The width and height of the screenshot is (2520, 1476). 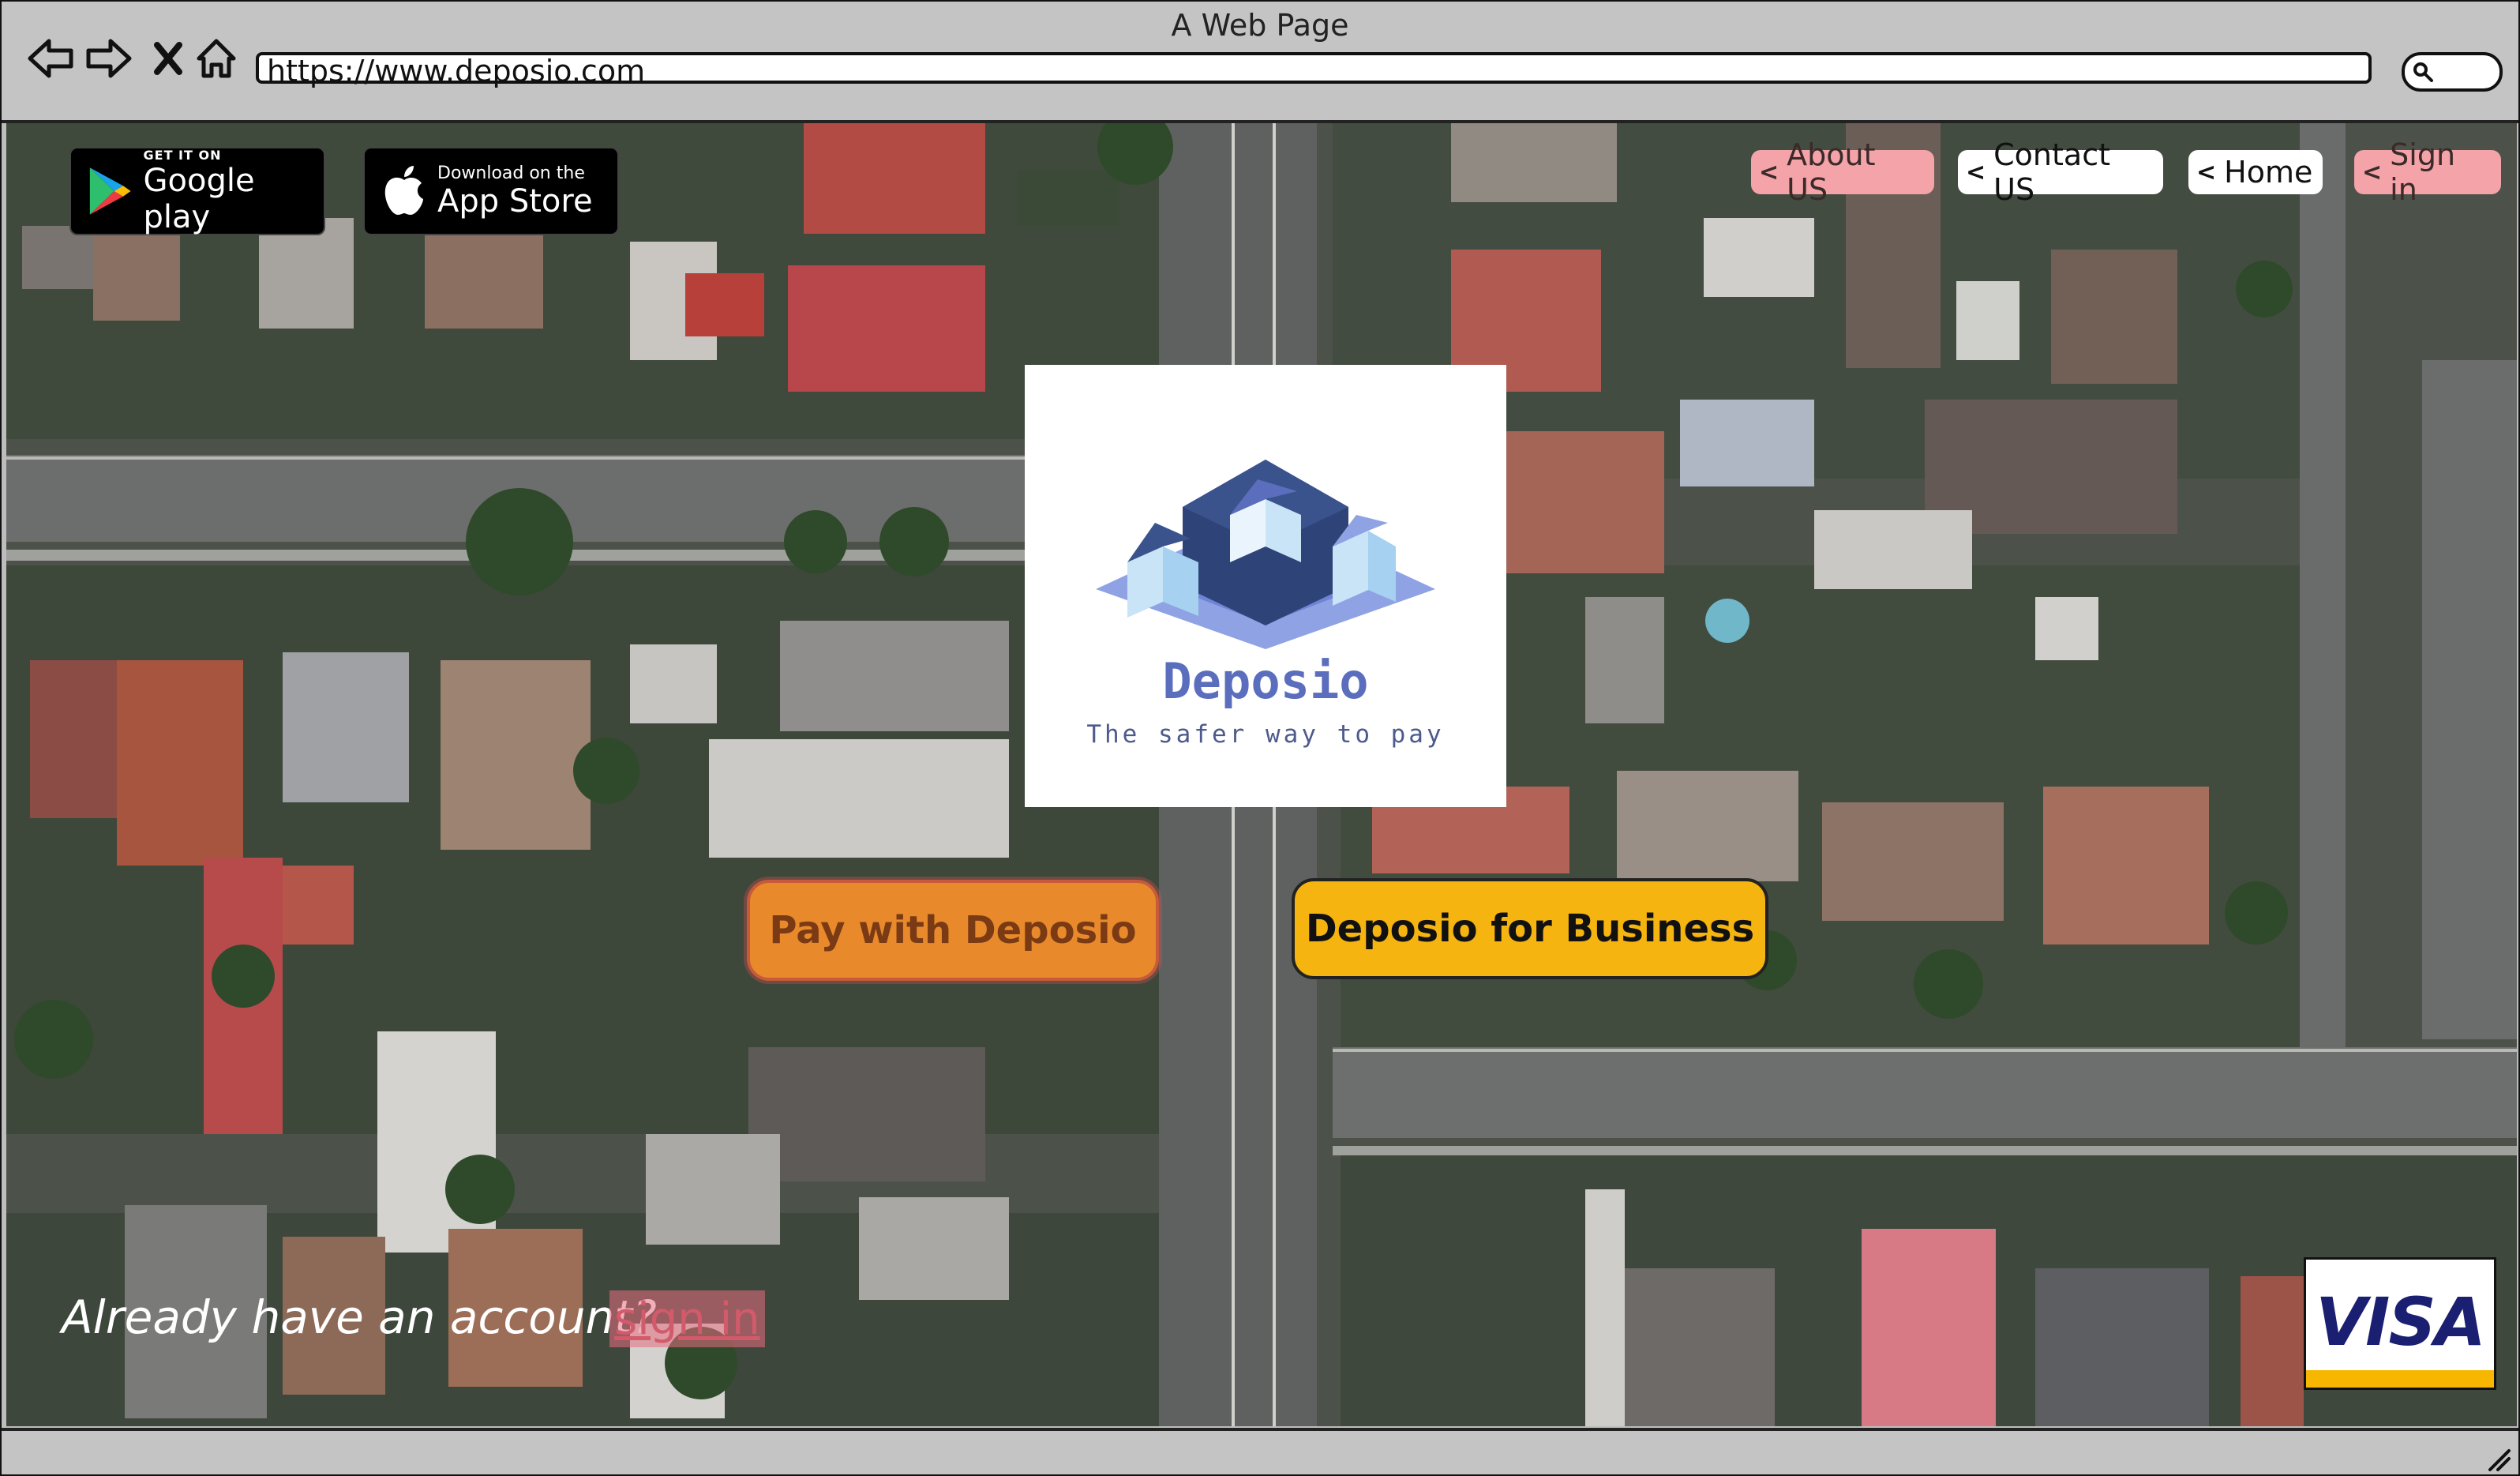 I want to click on visa-gold-bar, so click(x=2400, y=1379).